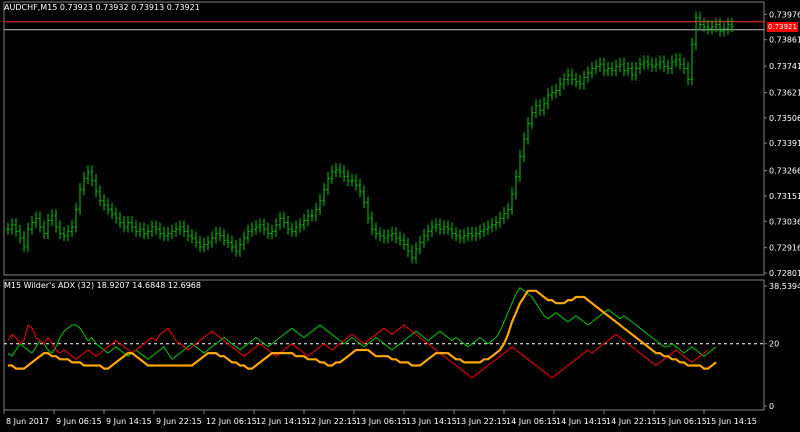  I want to click on x-tick-label: 13 Jun 22:15, so click(481, 421).